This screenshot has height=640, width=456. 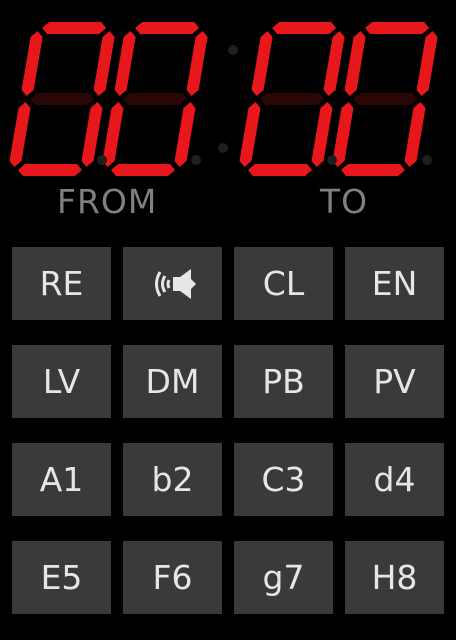 I want to click on pv-button: PV, so click(x=394, y=381).